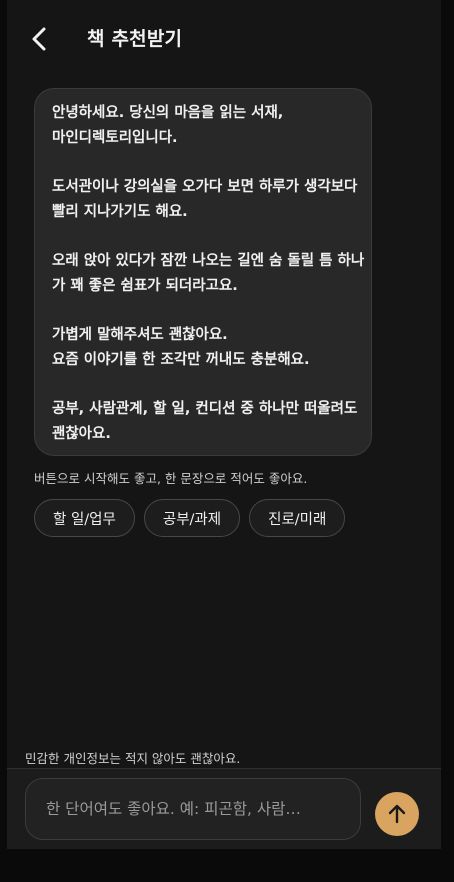  I want to click on hint-text: 버튼으로 시작해도 좋고, 한 문장으로 적어도 좋아요., so click(171, 478).